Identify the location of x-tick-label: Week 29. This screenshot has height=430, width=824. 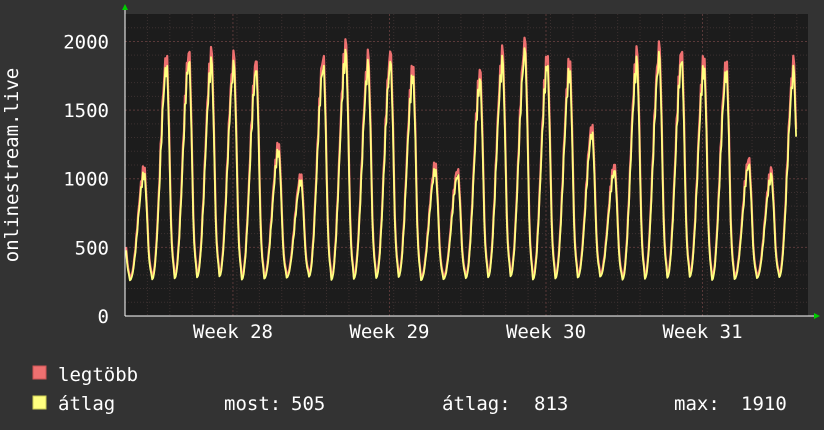
(389, 332).